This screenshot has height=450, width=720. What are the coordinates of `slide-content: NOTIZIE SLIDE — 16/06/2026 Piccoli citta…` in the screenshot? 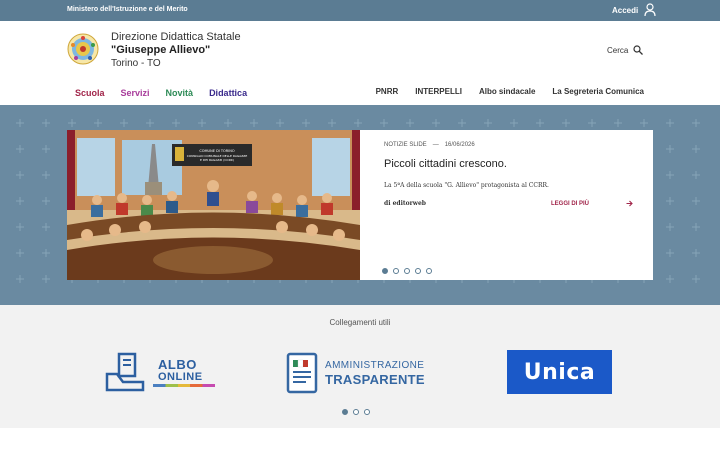 It's located at (509, 165).